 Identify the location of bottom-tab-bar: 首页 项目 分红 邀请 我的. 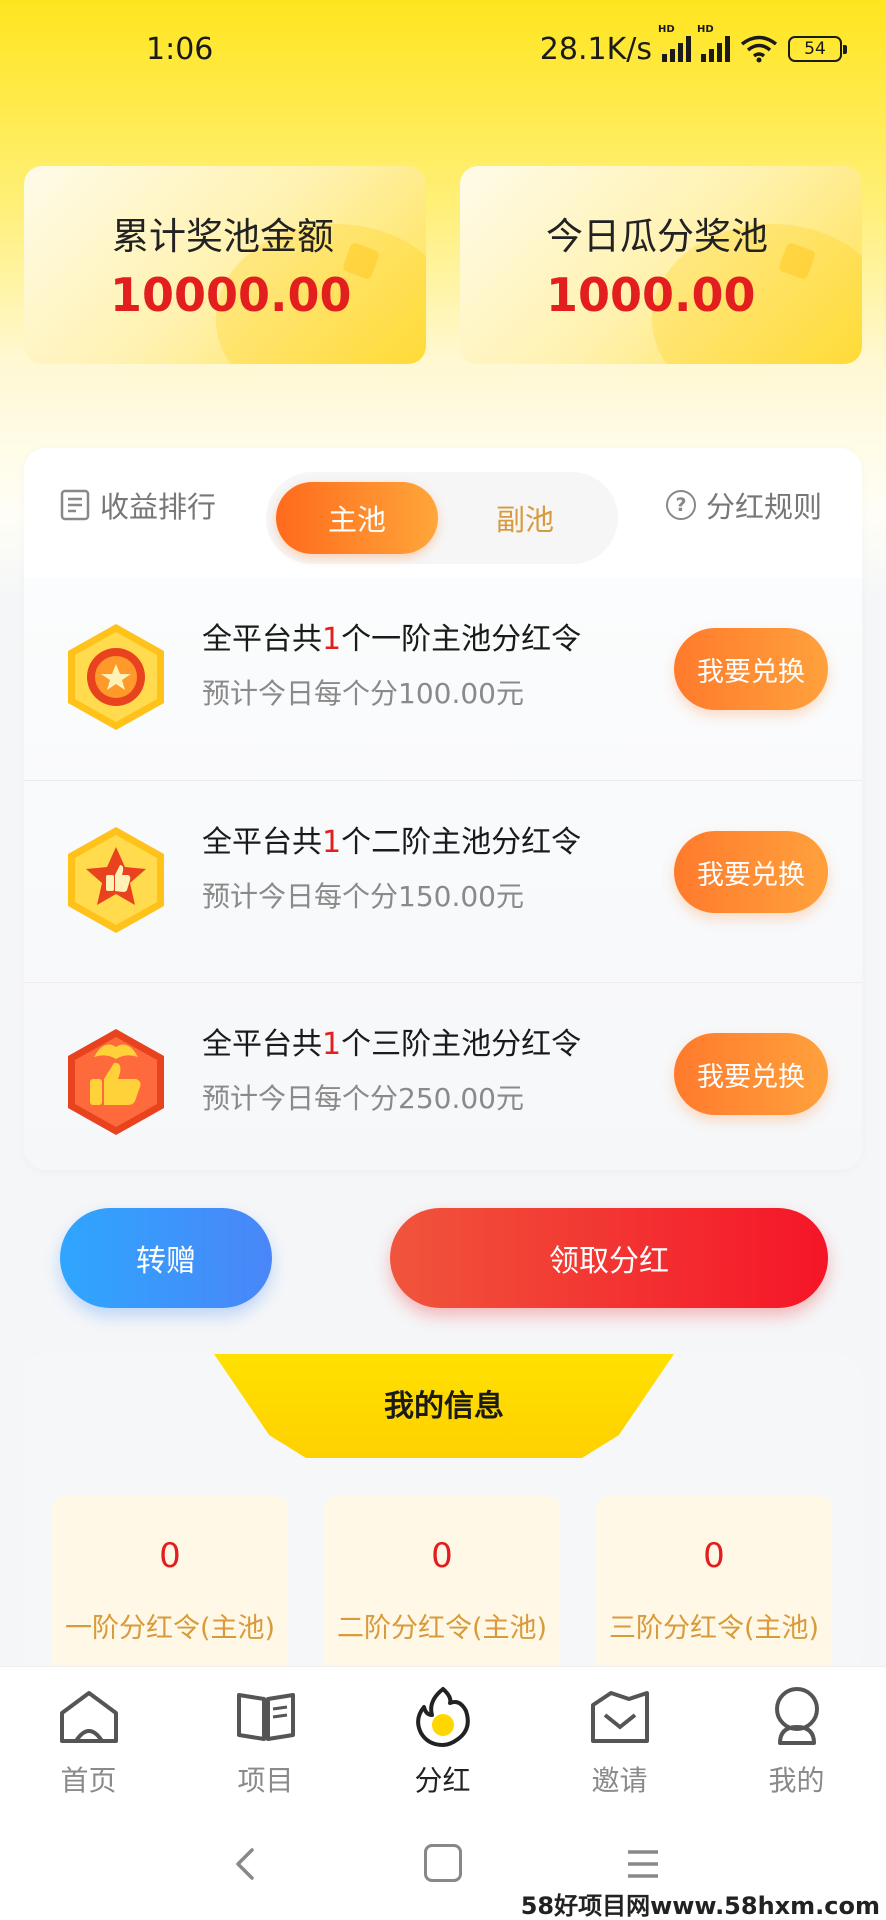
(443, 1740).